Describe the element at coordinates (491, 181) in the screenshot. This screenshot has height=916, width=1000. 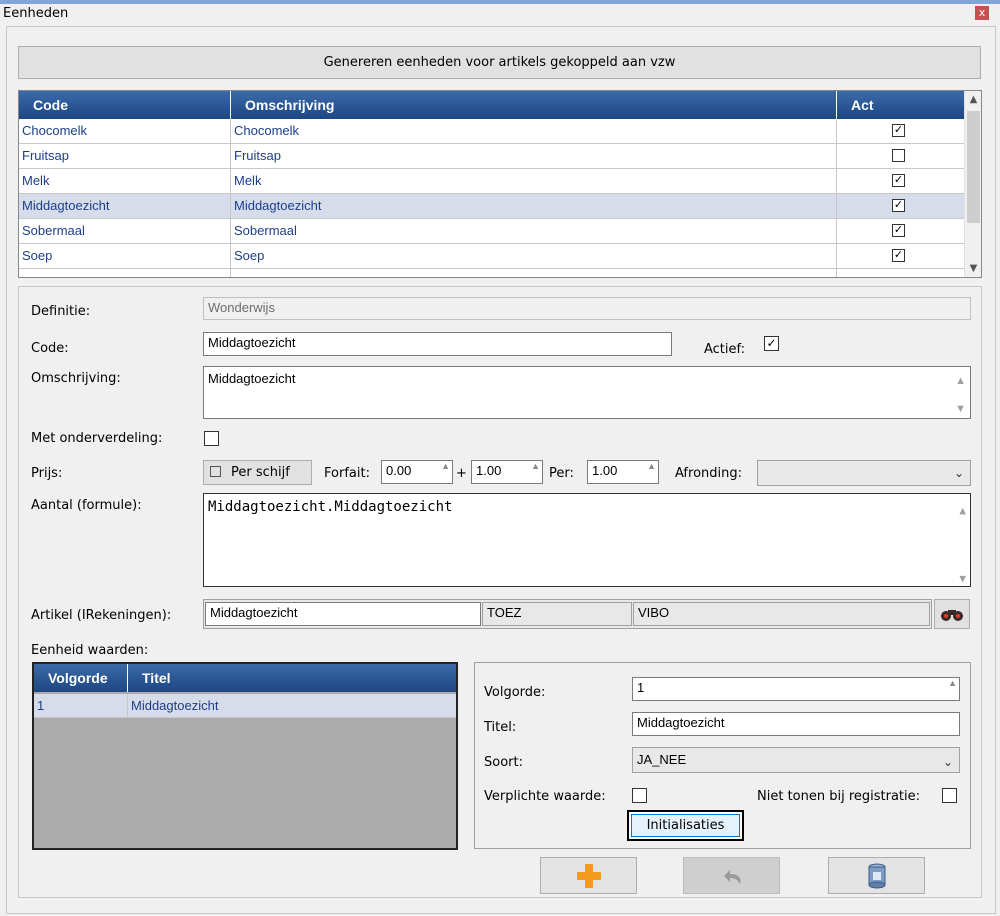
I see `table-row: Melk Melk ✓` at that location.